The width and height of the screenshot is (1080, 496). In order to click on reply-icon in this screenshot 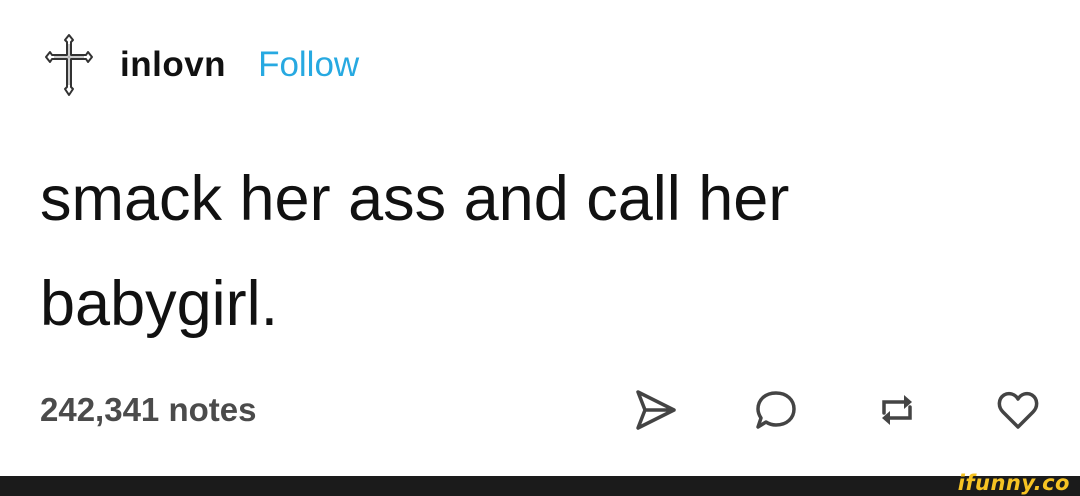, I will do `click(776, 410)`.